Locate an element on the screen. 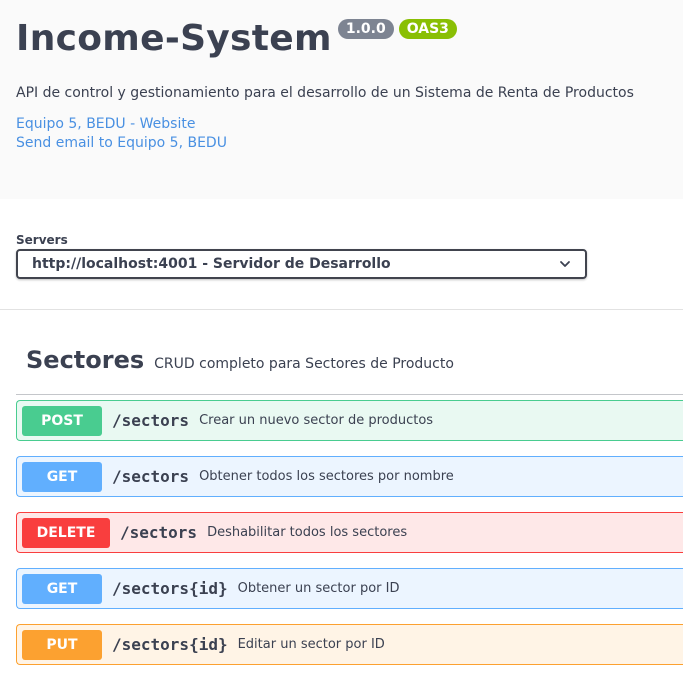  operation-summary: Editar un sector por ID is located at coordinates (311, 644).